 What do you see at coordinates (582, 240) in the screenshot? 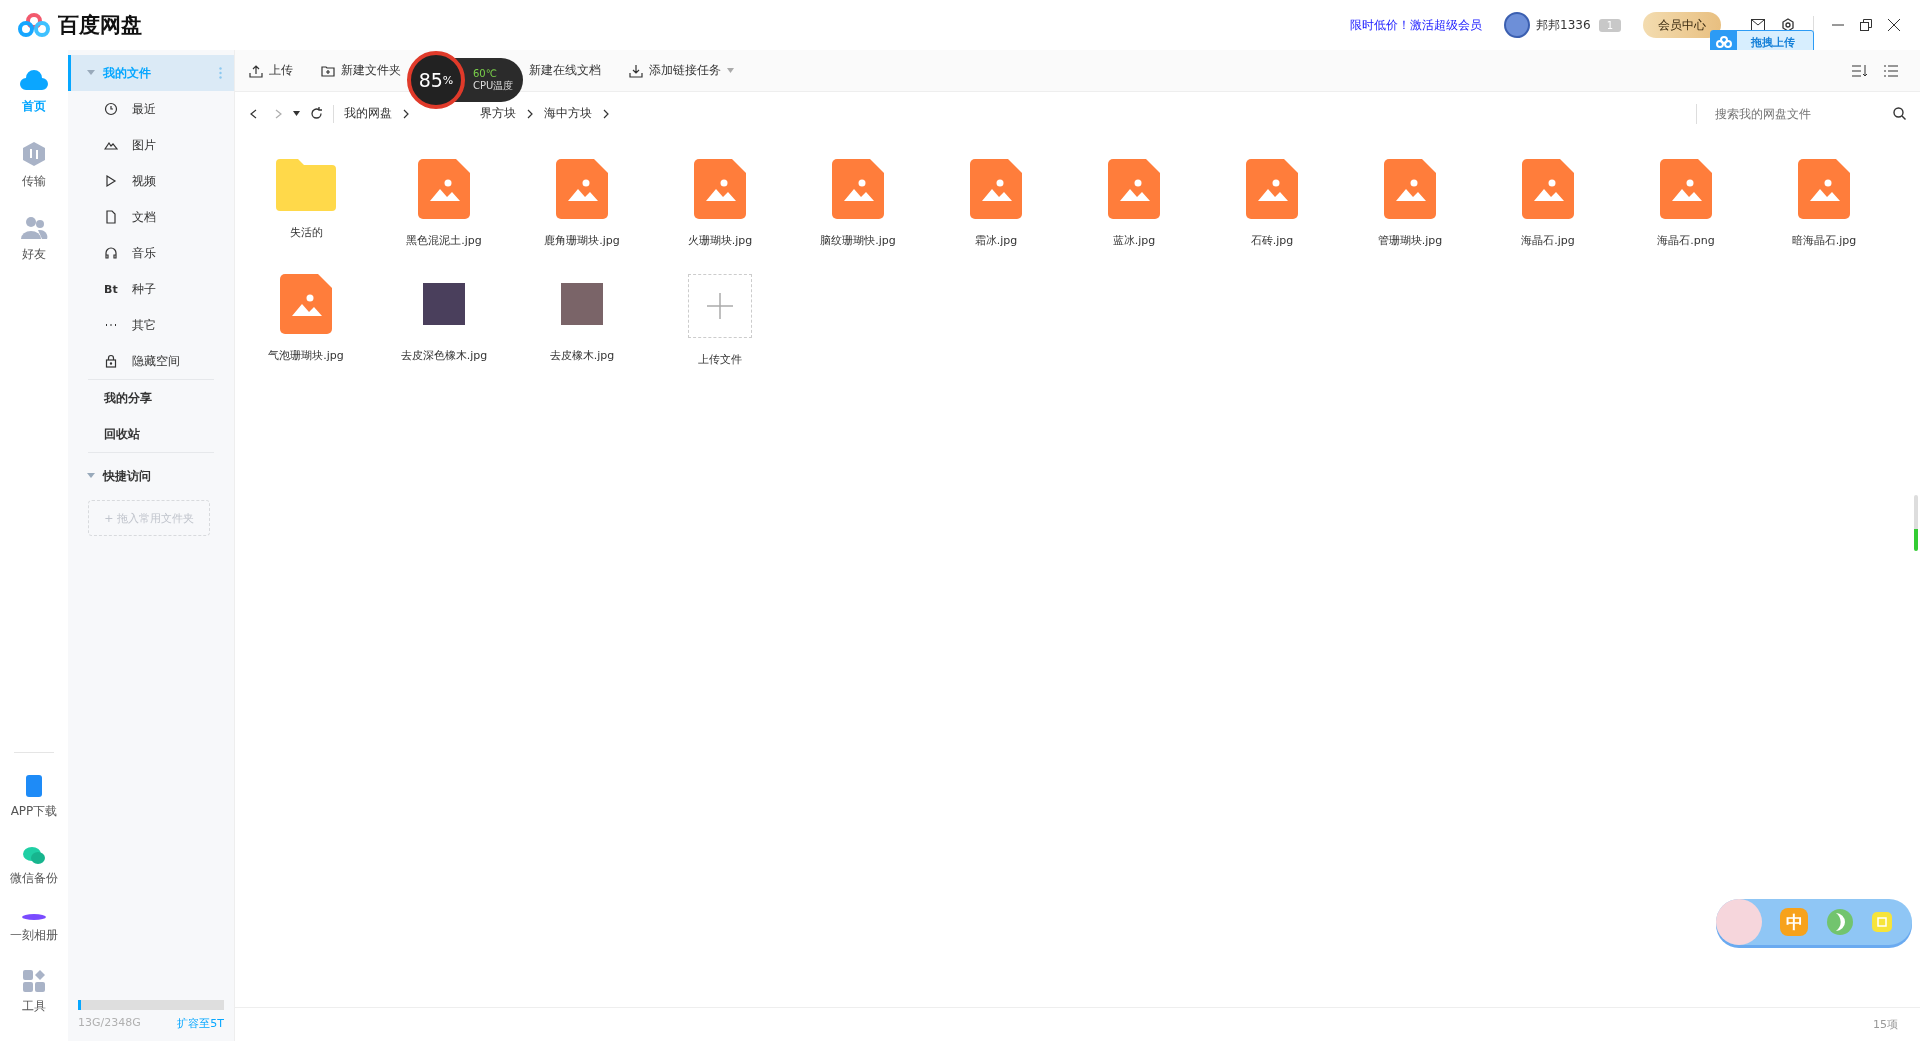
I see `file-name: 鹿角珊瑚块.jpg` at bounding box center [582, 240].